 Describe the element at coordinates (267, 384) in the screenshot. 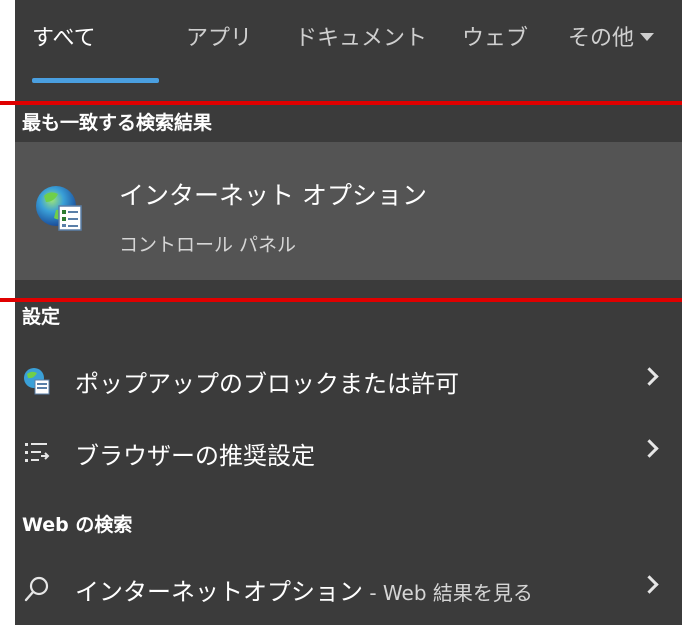

I see `settings-item-popup-label: ポップアップのブロックまたは許可` at that location.